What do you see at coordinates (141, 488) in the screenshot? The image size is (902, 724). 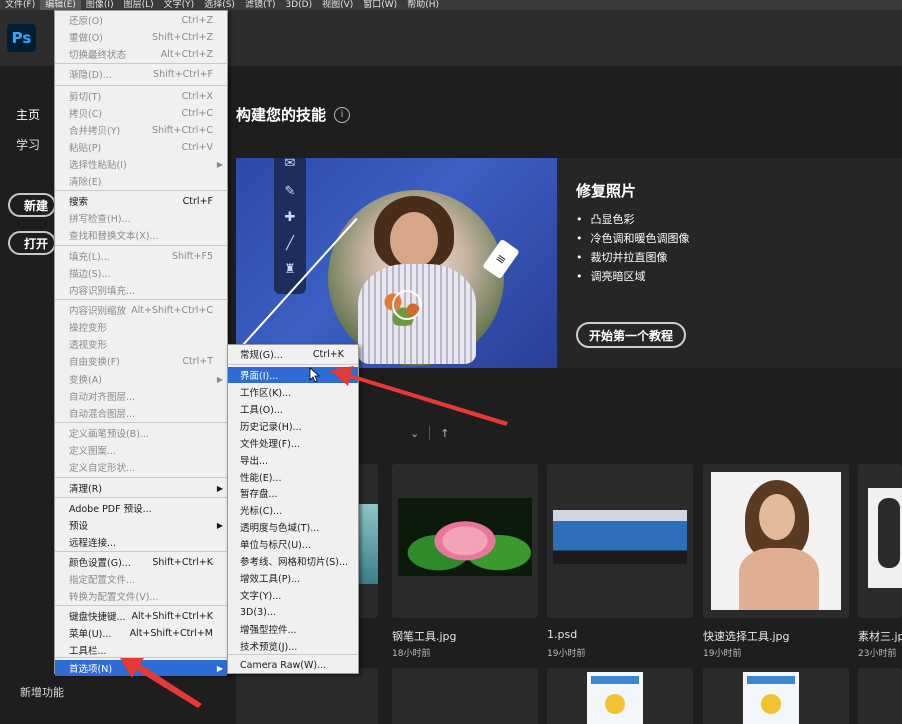 I see `edit-menu-item: 清理(R) ▶` at bounding box center [141, 488].